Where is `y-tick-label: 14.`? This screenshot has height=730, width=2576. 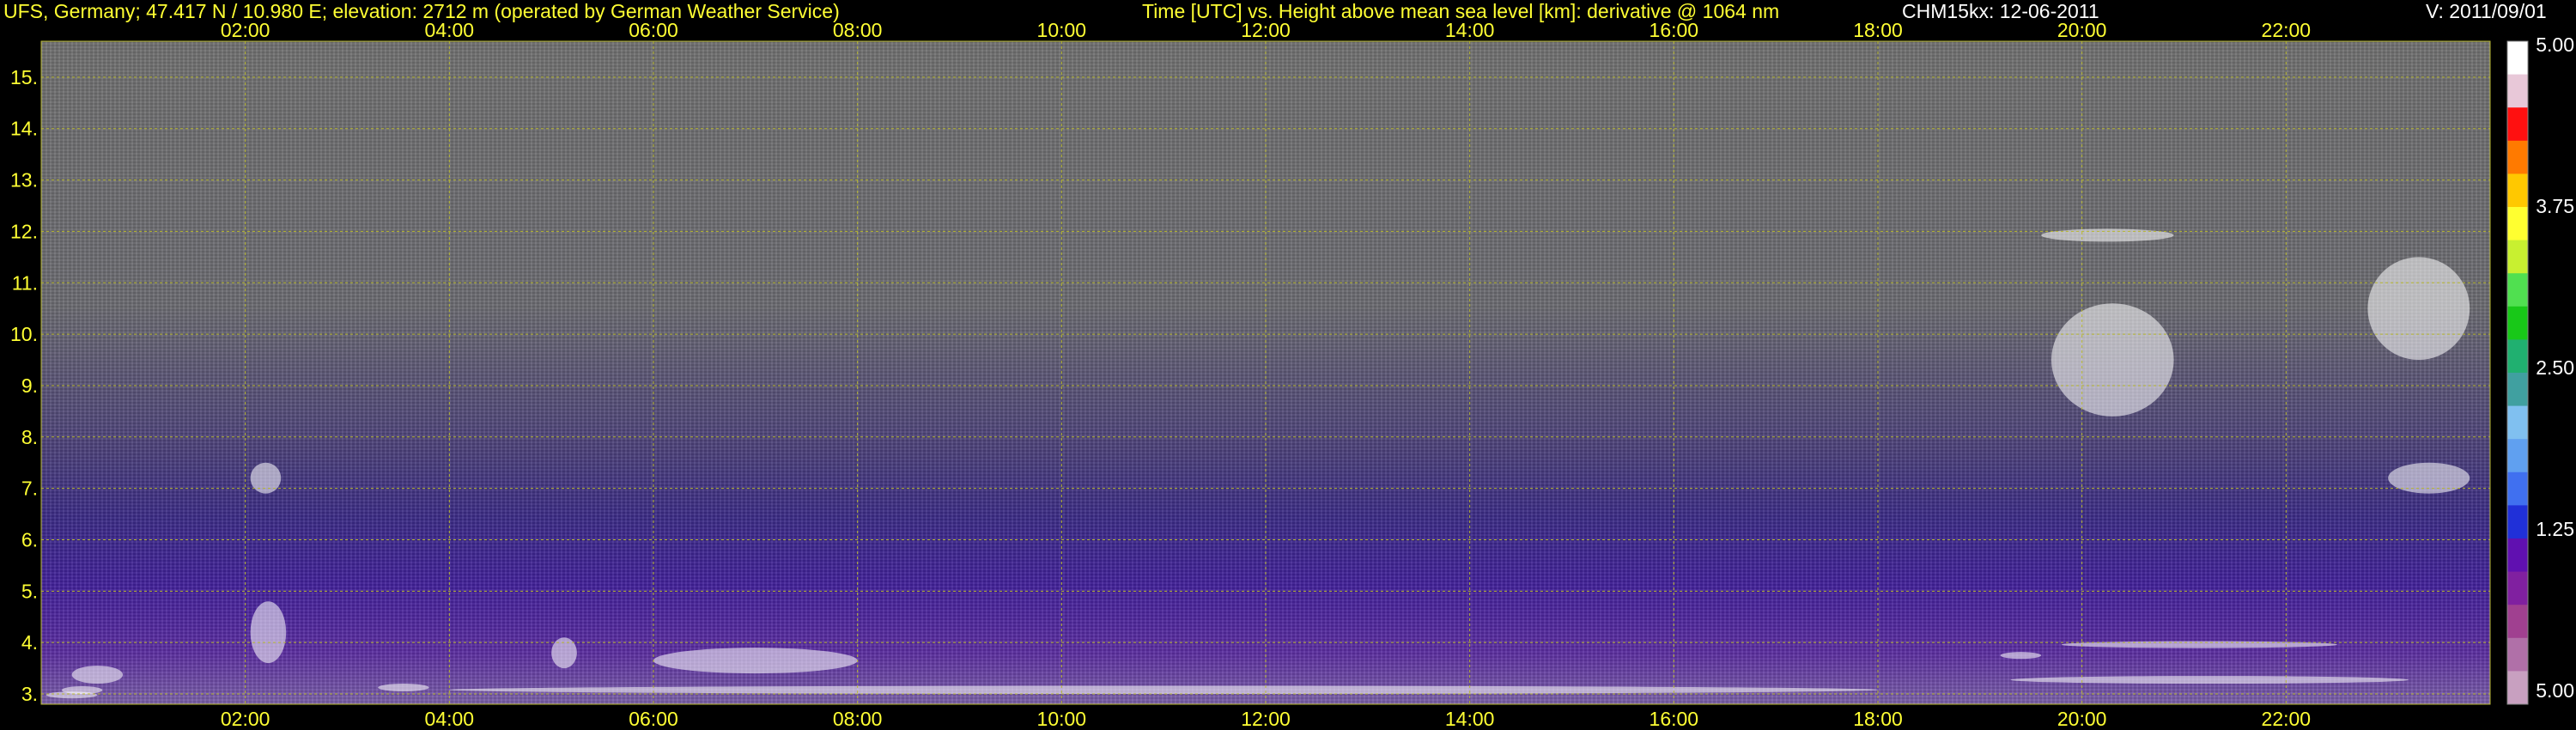 y-tick-label: 14. is located at coordinates (24, 129).